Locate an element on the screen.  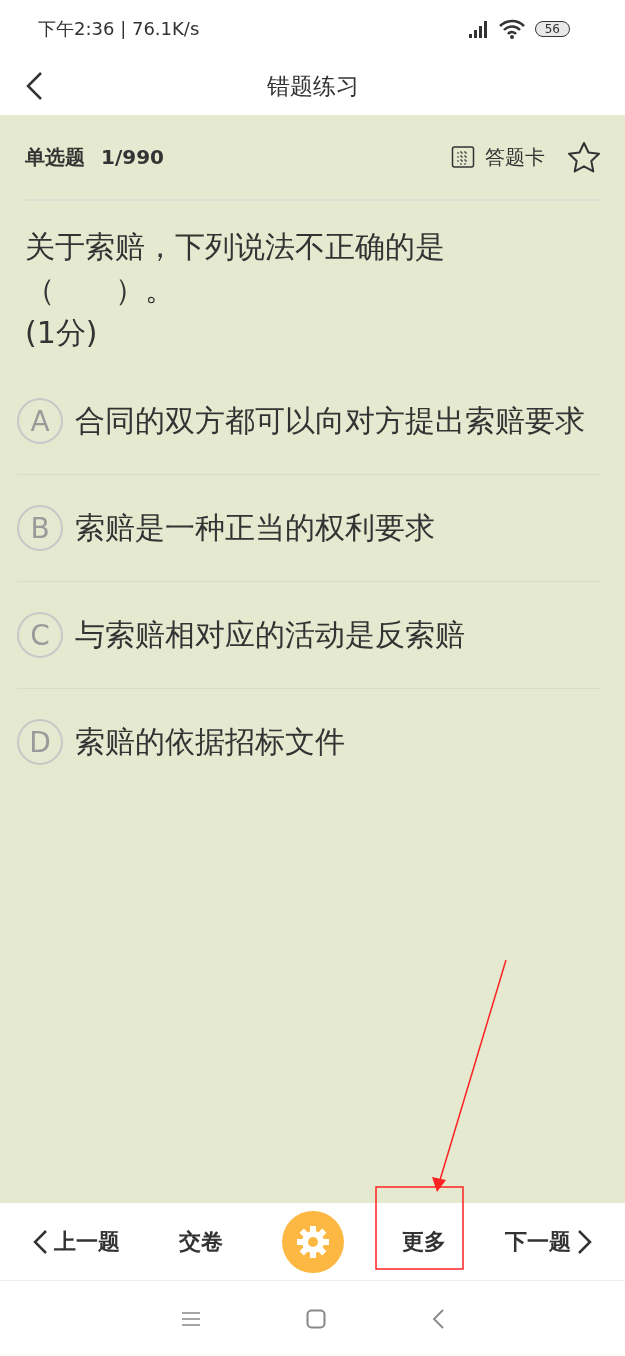
answer-option: A 合同的双方都可以向对方提出索赔要求 is located at coordinates (309, 421).